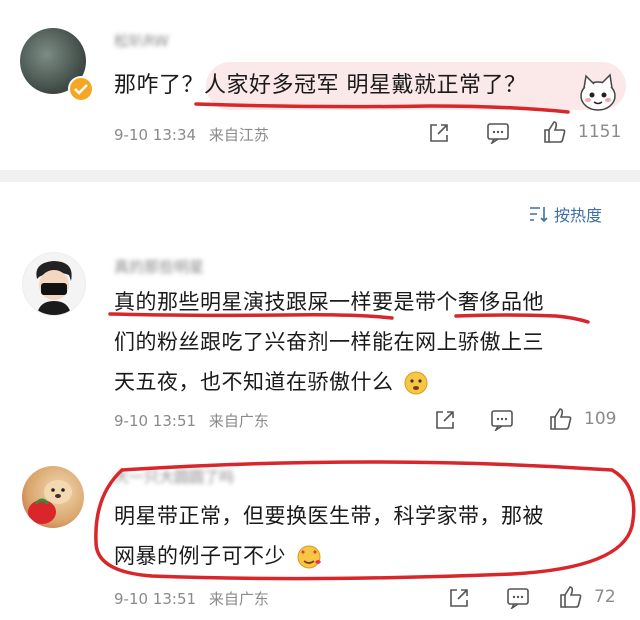  Describe the element at coordinates (578, 215) in the screenshot. I see `sort-label: 按热度` at that location.